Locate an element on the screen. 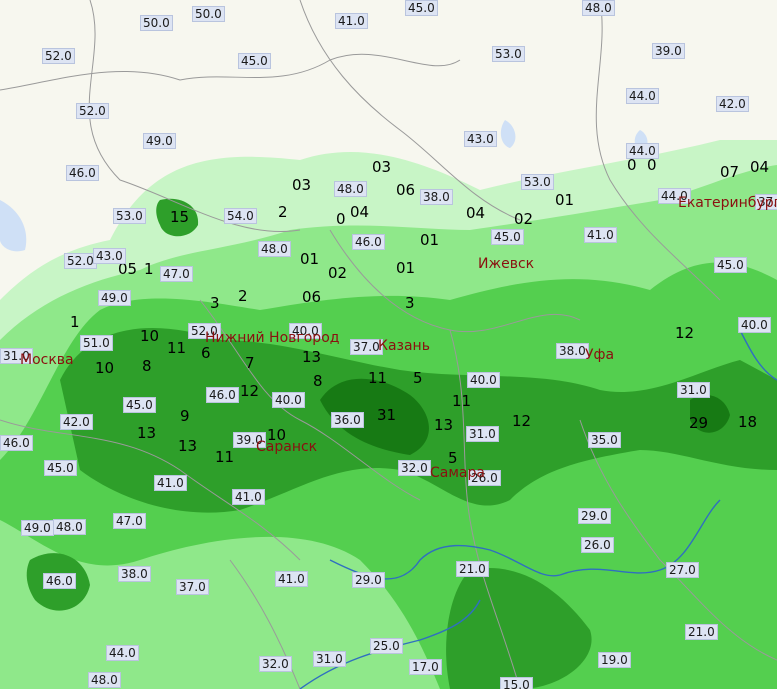 This screenshot has width=777, height=689. boxed-value: 37.0 is located at coordinates (192, 587).